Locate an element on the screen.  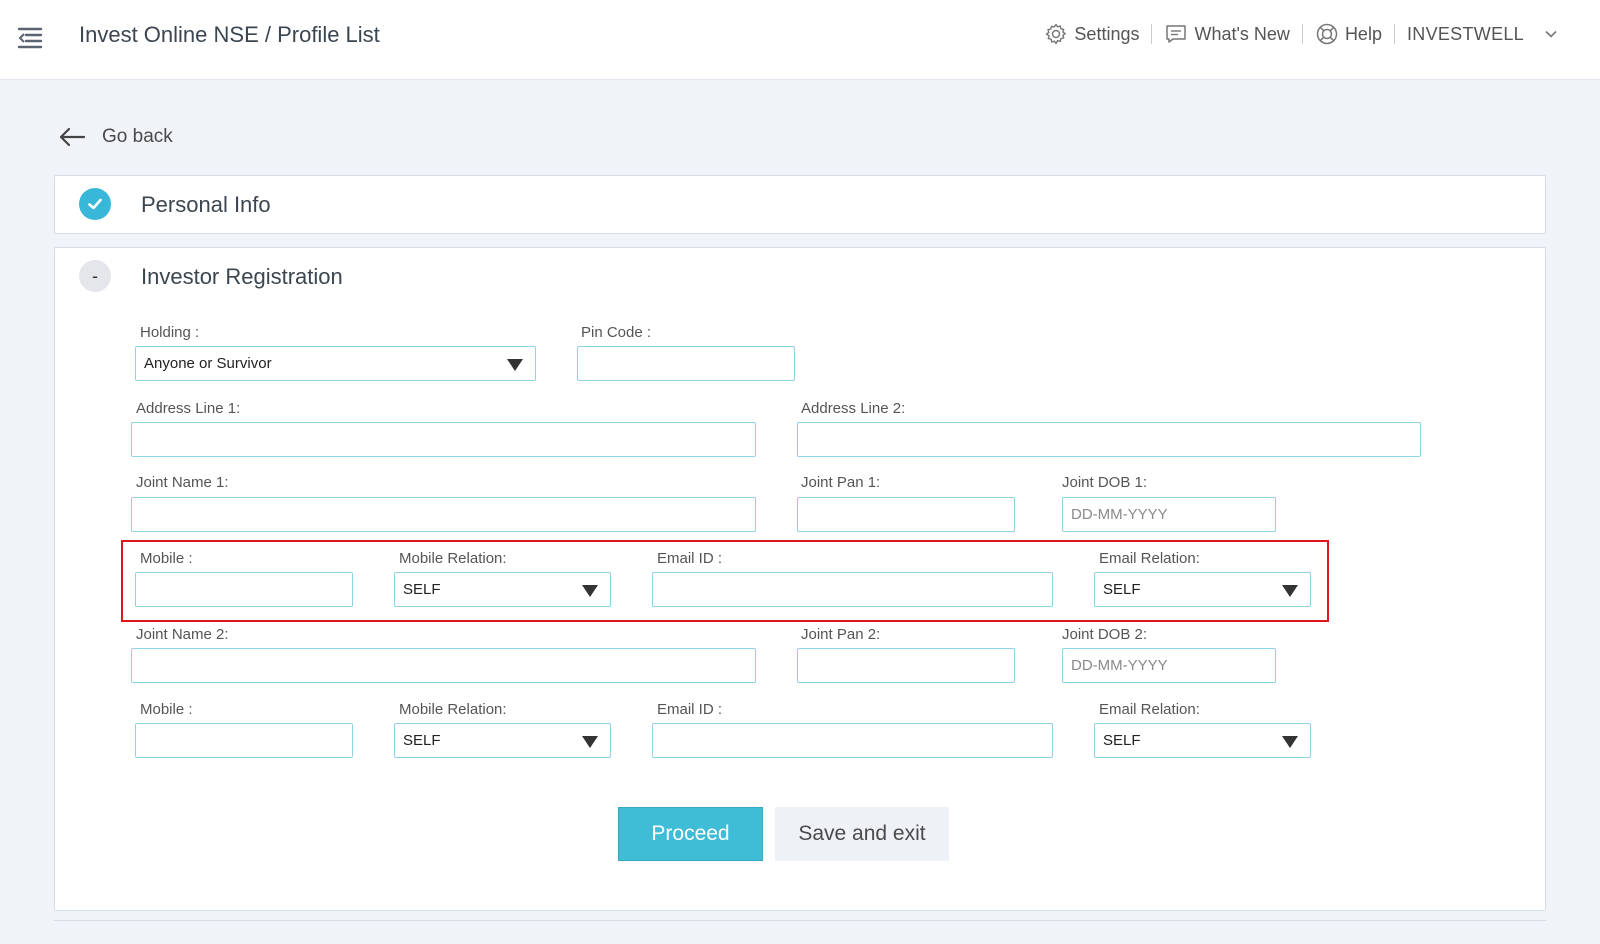
settings-link: Settings is located at coordinates (1092, 34).